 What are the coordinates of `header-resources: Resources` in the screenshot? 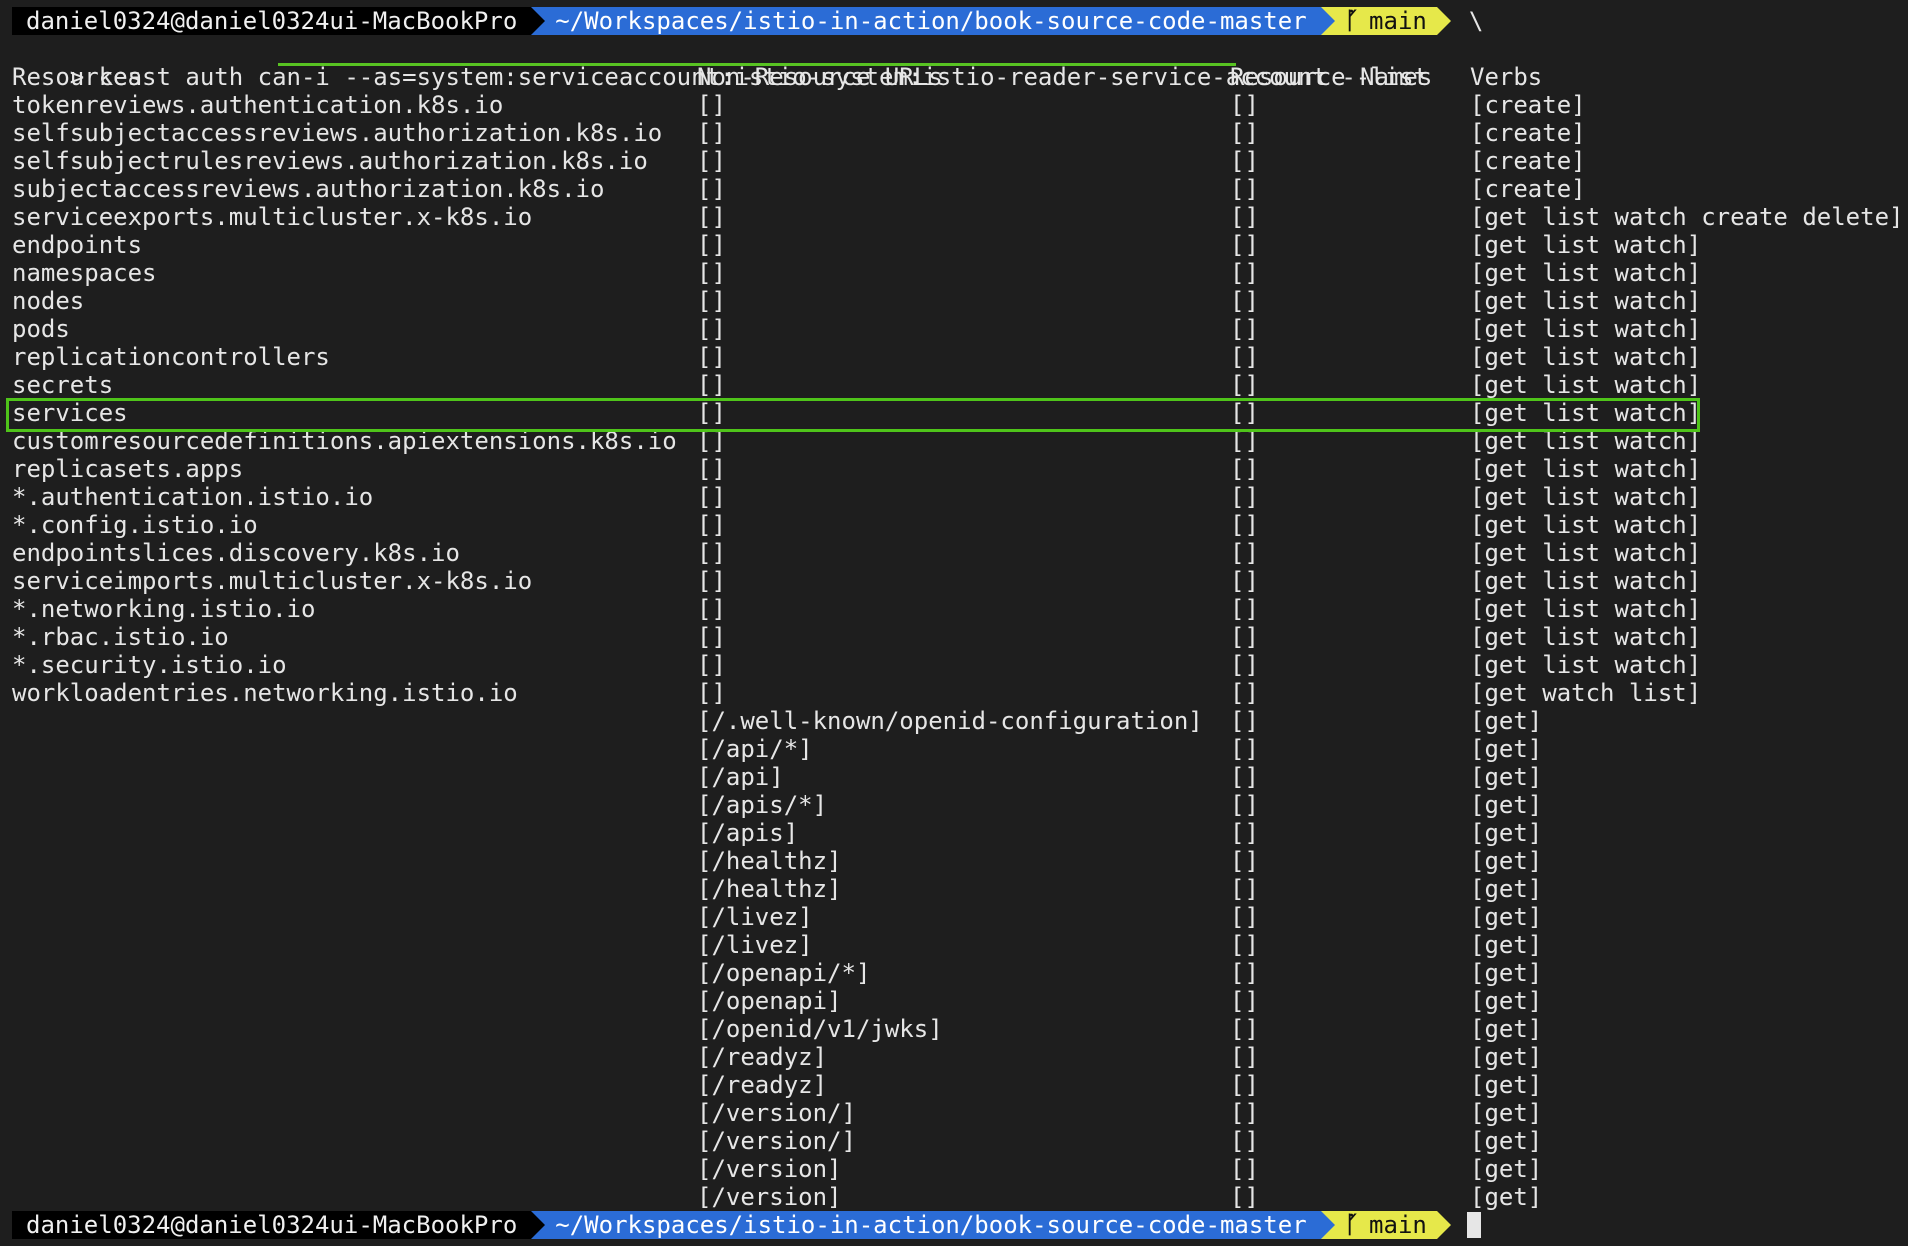 It's located at (77, 77).